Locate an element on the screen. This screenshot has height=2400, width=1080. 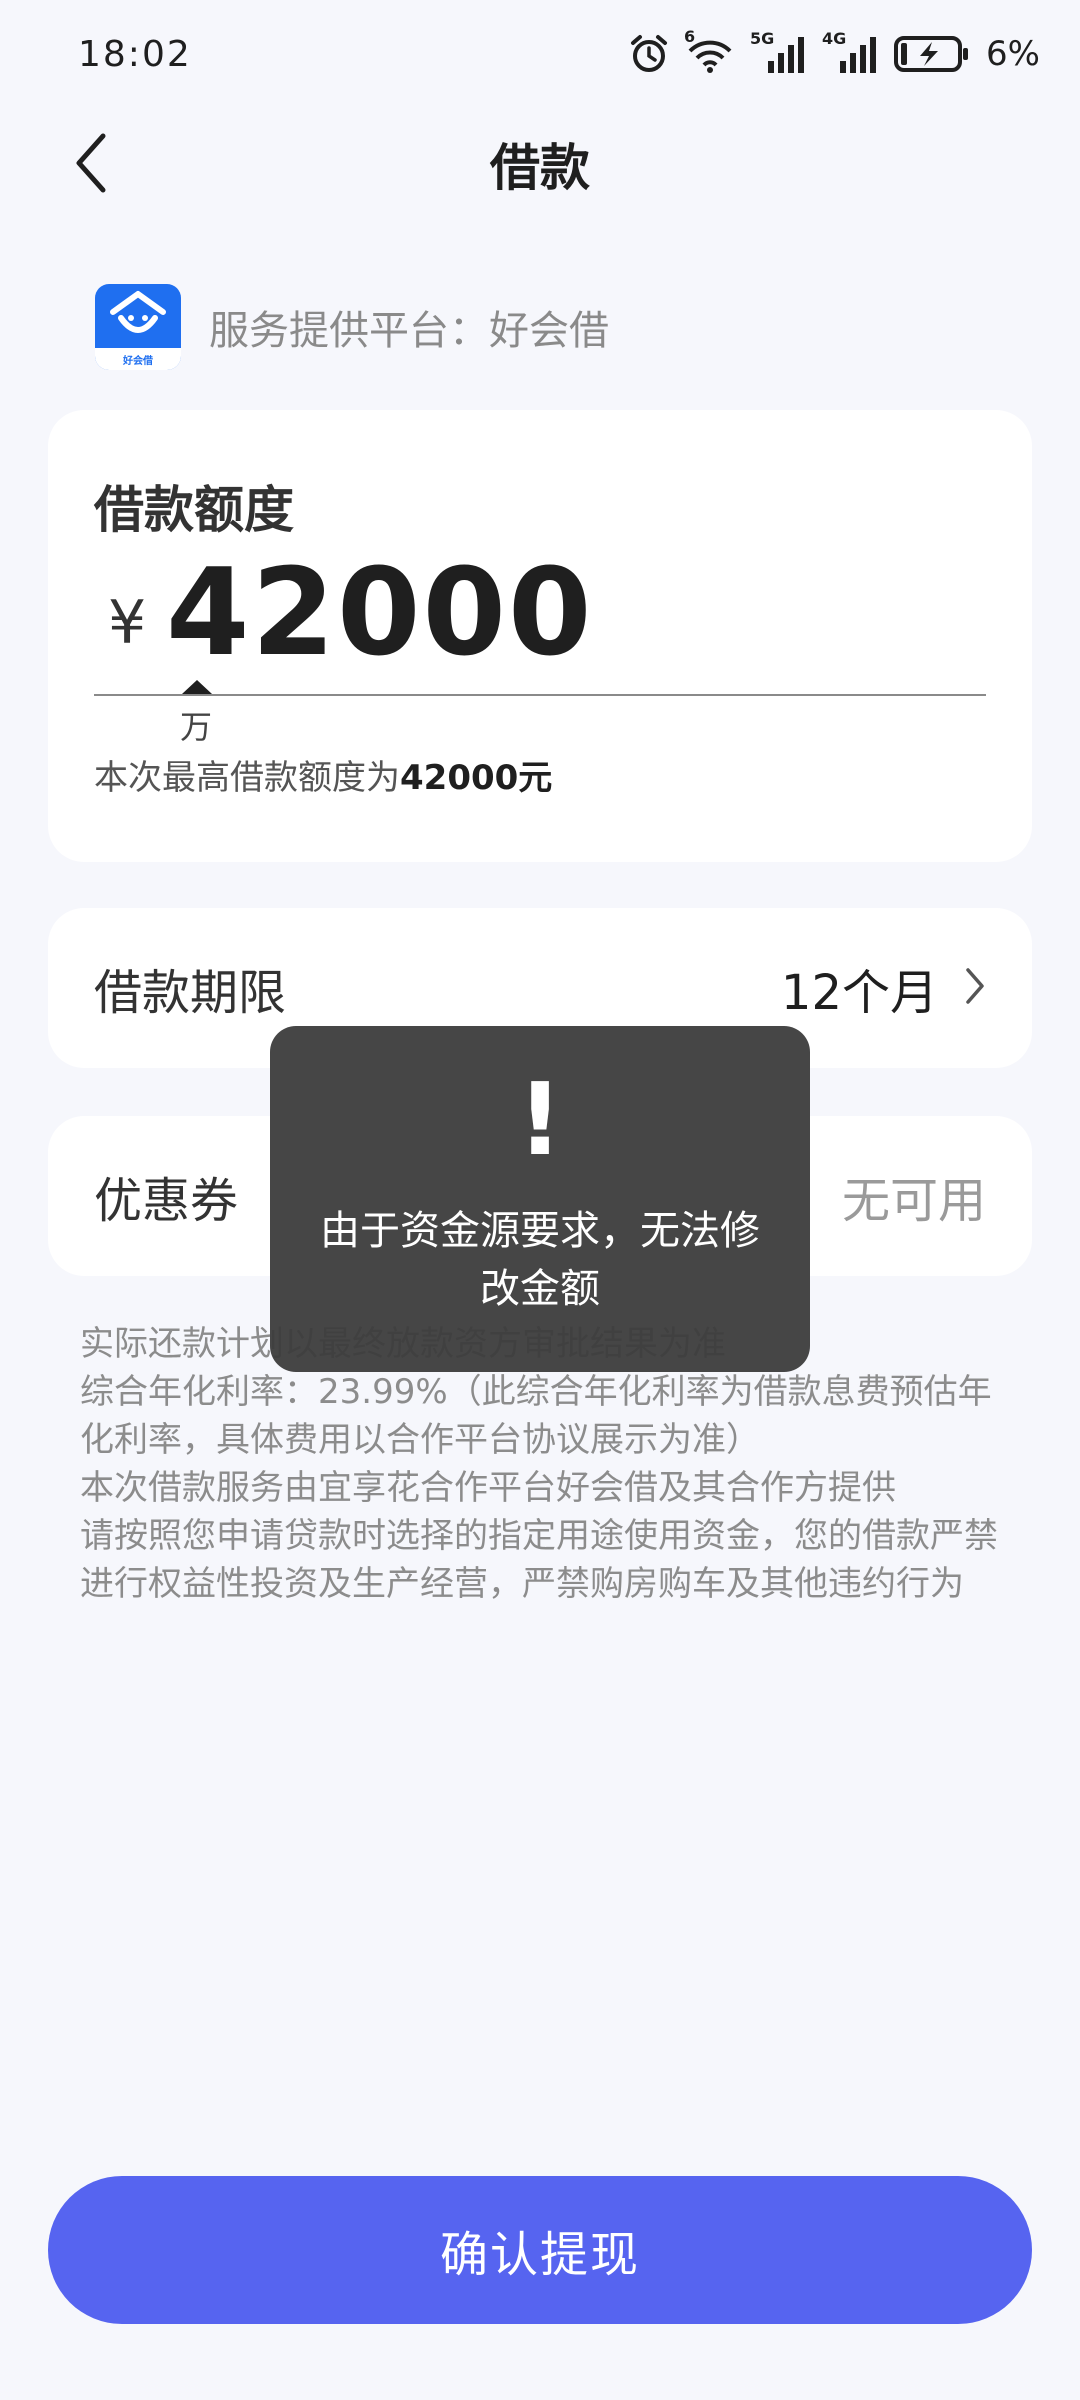
currency-symbol: ¥ is located at coordinates (127, 623).